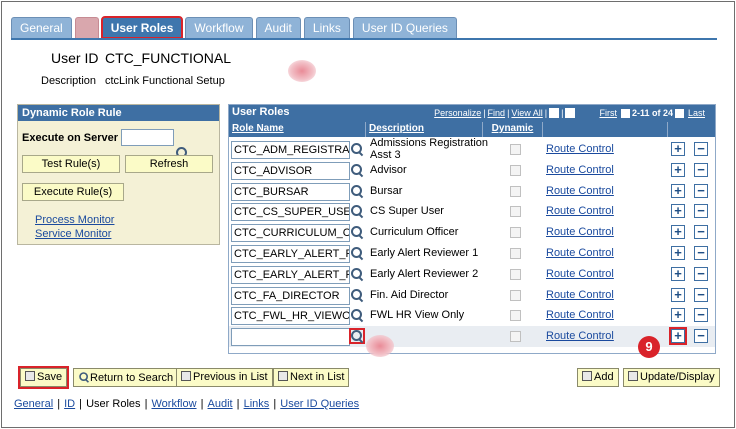 The height and width of the screenshot is (429, 736). Describe the element at coordinates (71, 164) in the screenshot. I see `test-rules-button: Test Rule(s)` at that location.